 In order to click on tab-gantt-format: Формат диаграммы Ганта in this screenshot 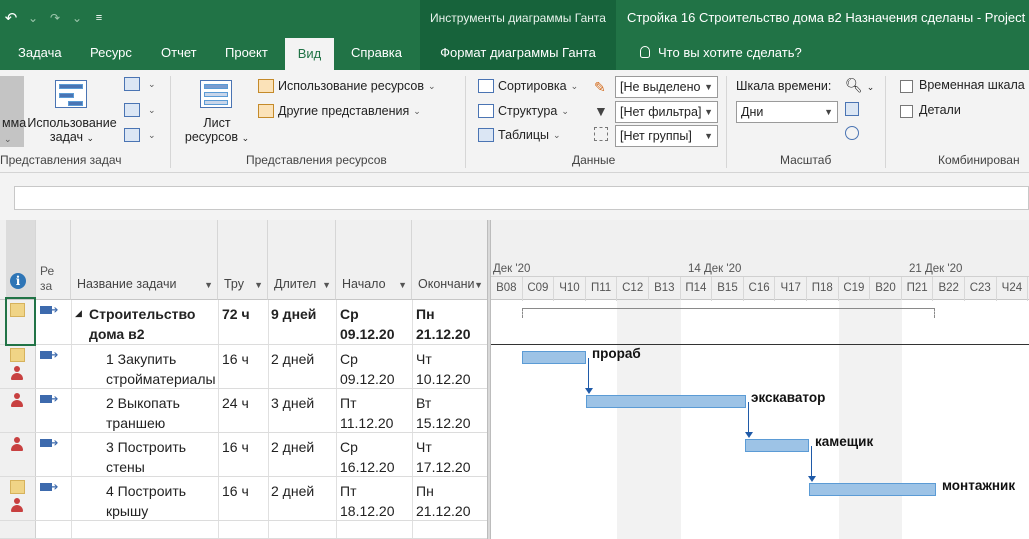, I will do `click(518, 53)`.